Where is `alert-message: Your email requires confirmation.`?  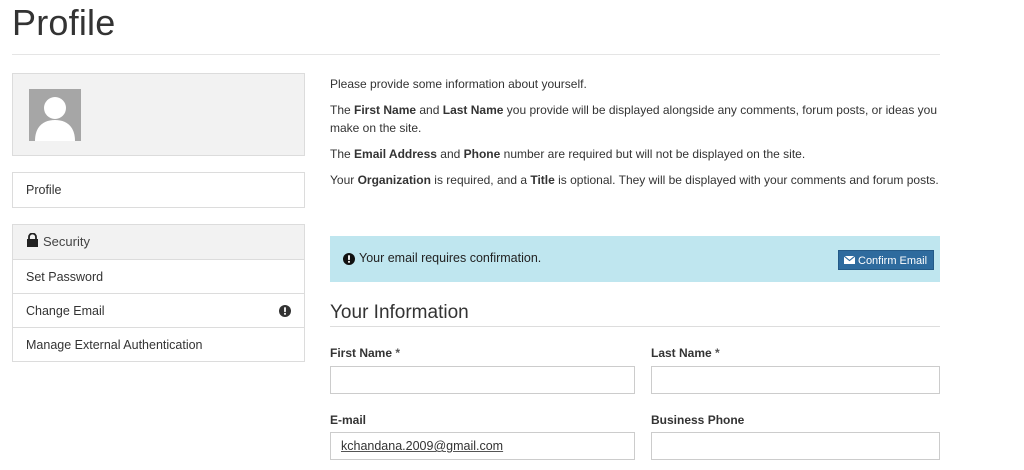
alert-message: Your email requires confirmation. is located at coordinates (450, 258).